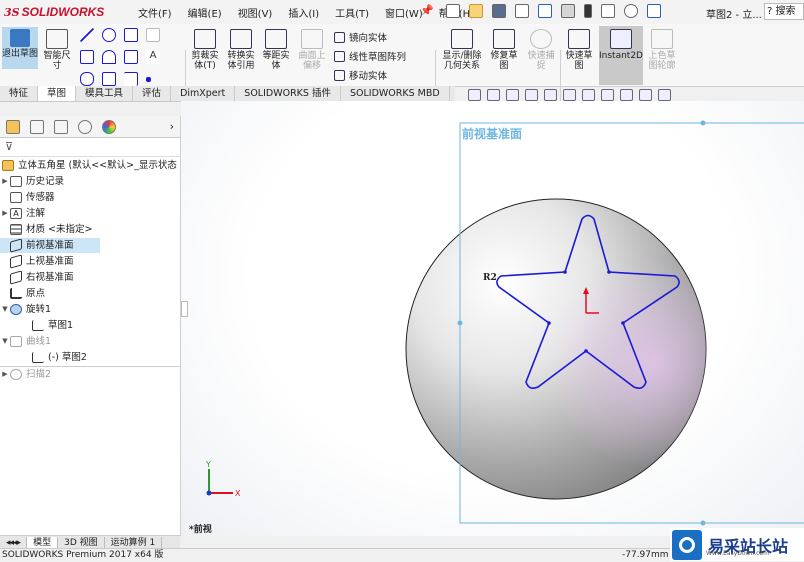  I want to click on rebuild-icon, so click(654, 11).